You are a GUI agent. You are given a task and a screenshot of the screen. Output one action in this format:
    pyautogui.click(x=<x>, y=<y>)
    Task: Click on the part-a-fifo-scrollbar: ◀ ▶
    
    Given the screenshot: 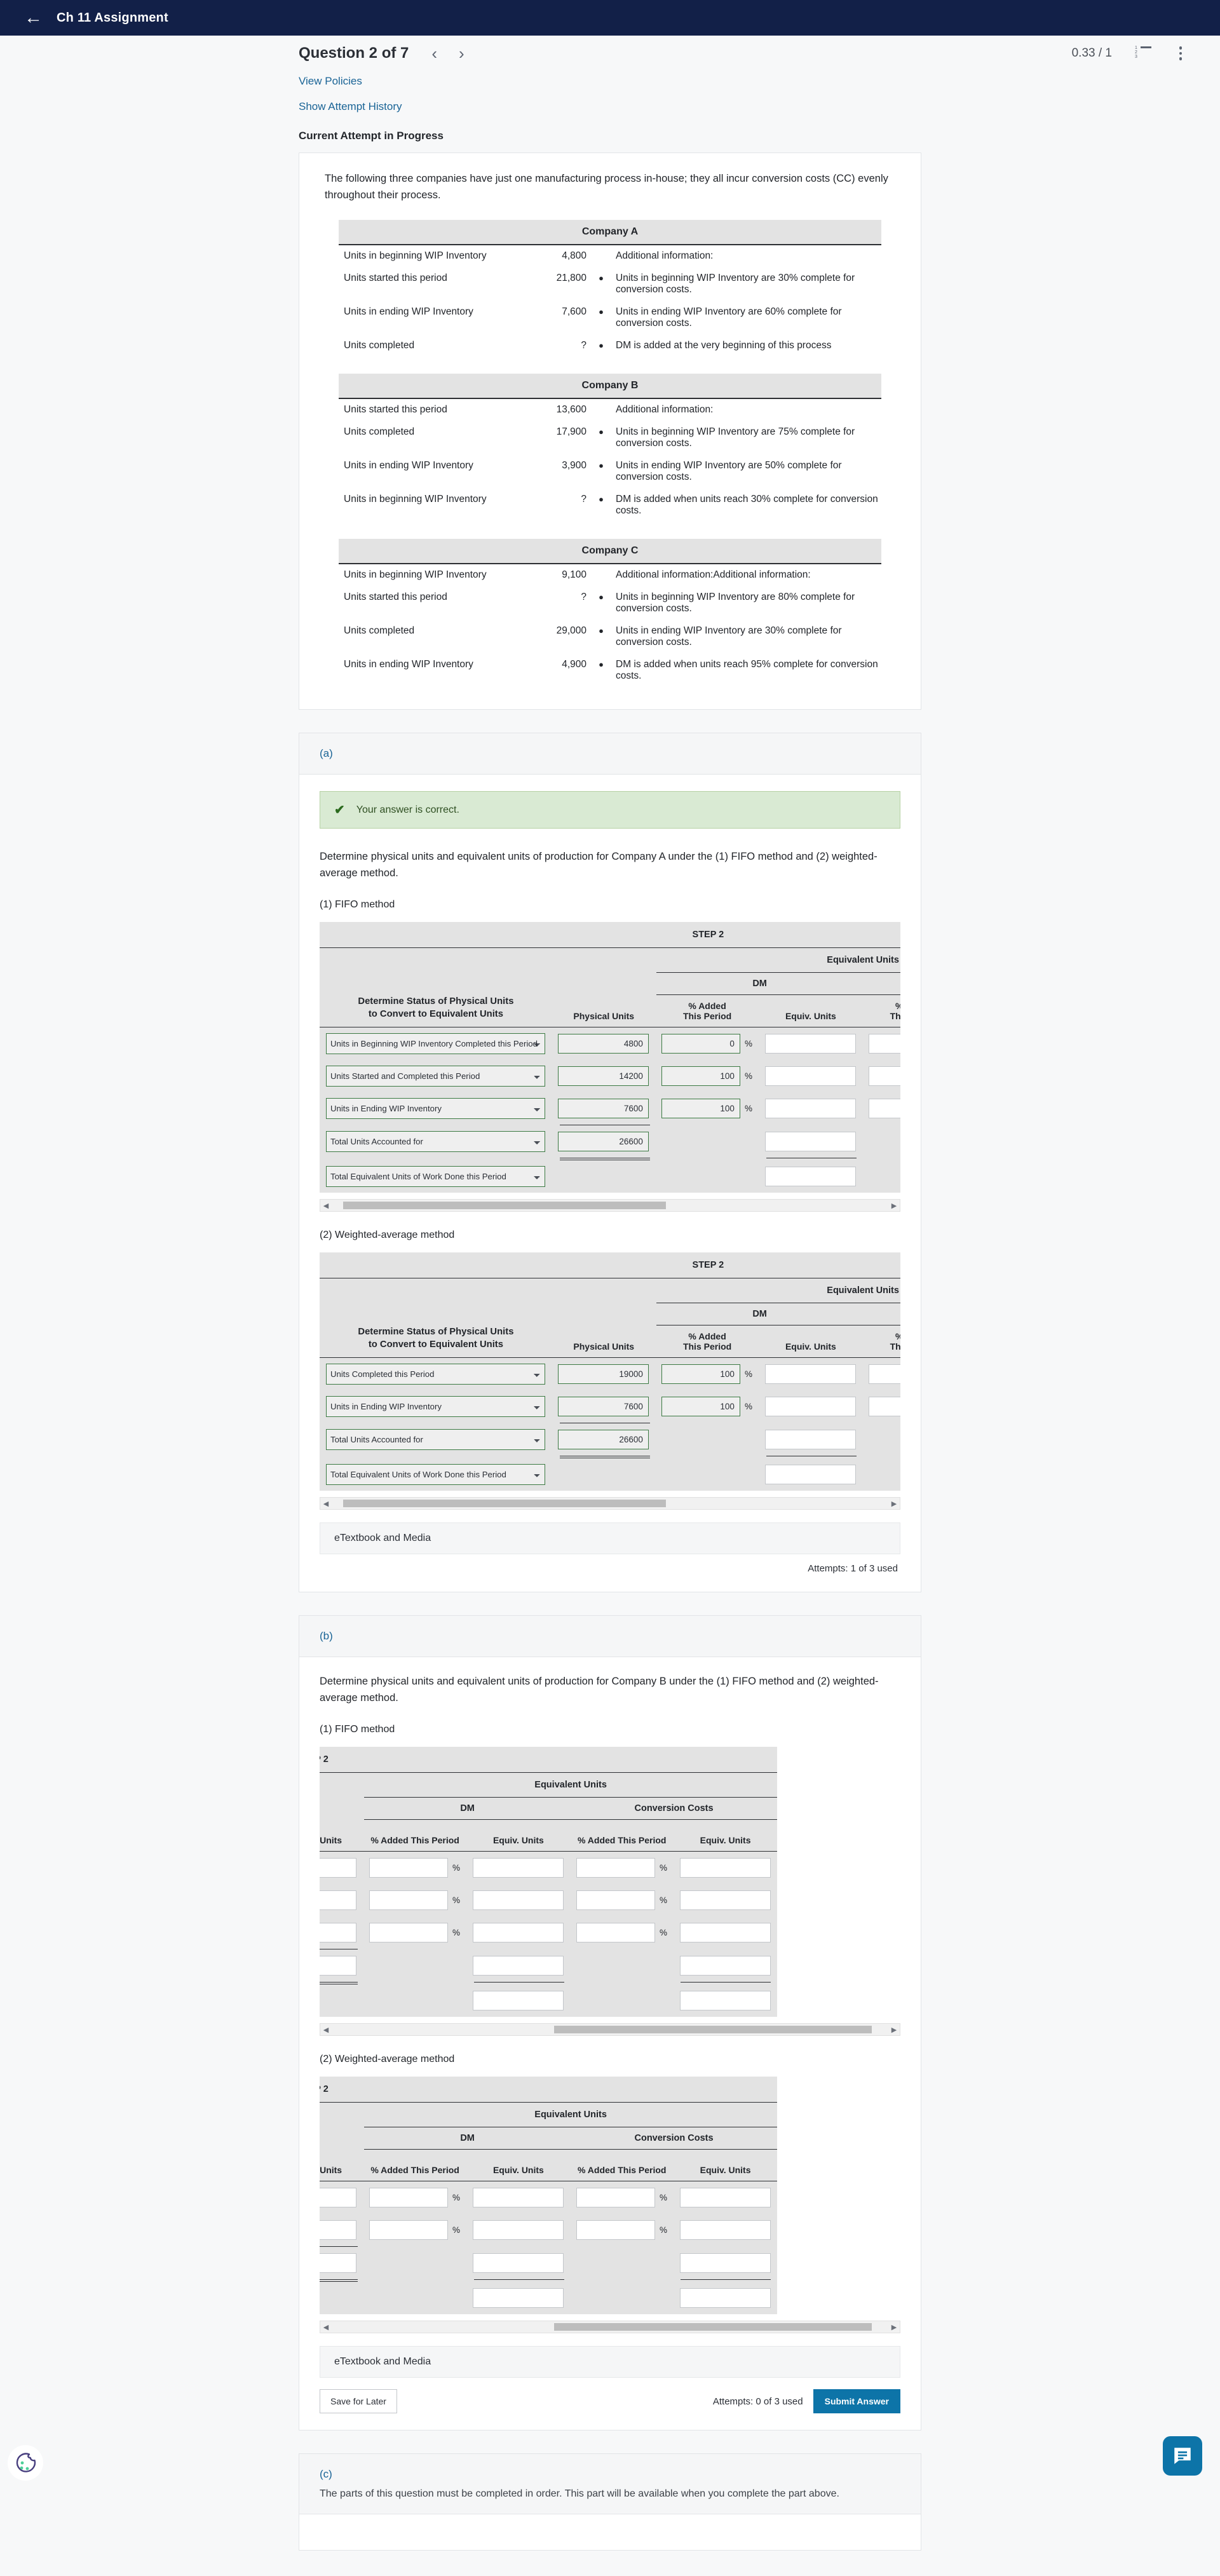 What is the action you would take?
    pyautogui.click(x=610, y=1205)
    